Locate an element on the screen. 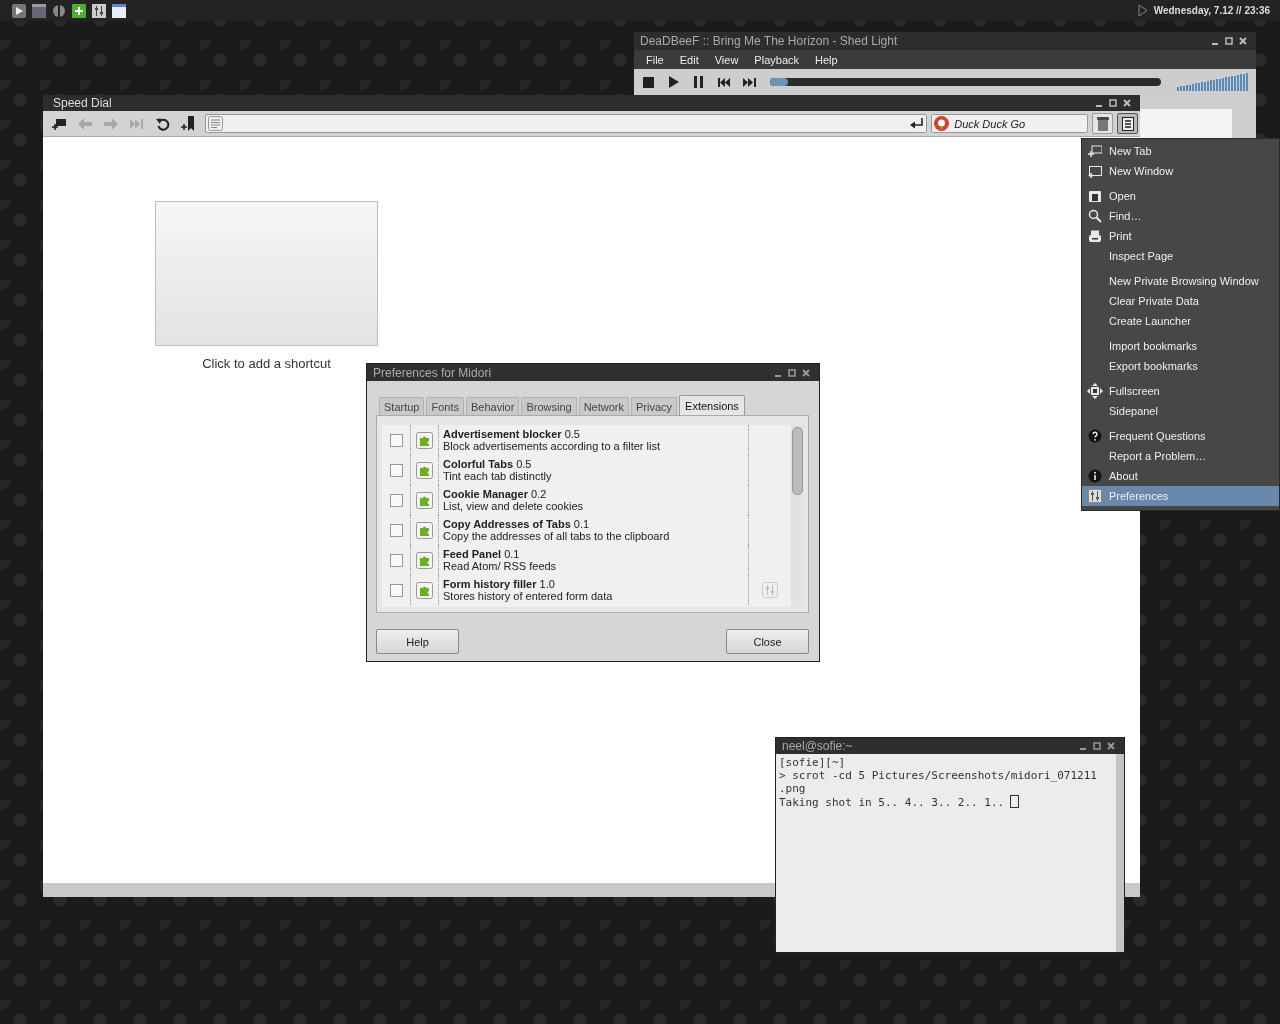  extension-description: Tint each tab distinctly is located at coordinates (498, 476).